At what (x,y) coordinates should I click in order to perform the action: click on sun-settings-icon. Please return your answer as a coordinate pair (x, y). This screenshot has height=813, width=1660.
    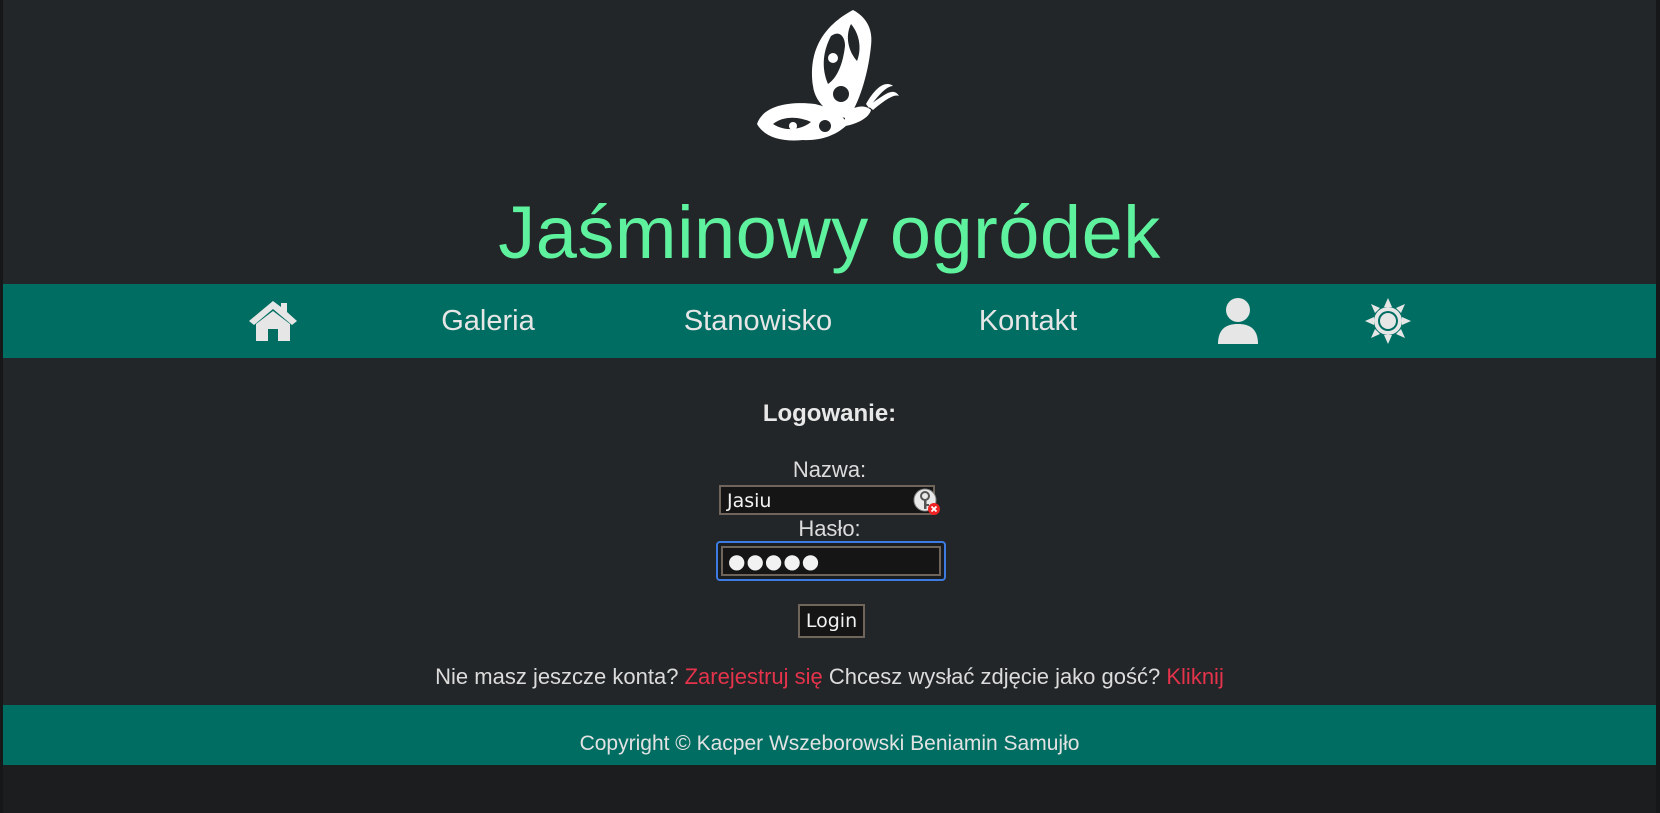
    Looking at the image, I should click on (1388, 321).